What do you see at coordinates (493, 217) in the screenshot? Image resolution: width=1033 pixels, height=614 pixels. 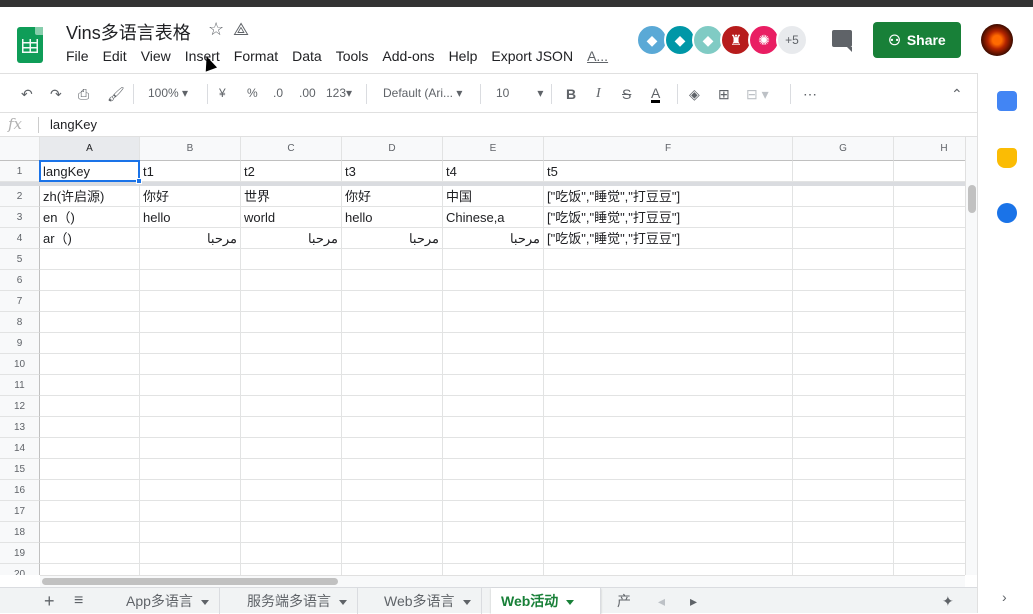 I see `cell-e3: Chinese,a` at bounding box center [493, 217].